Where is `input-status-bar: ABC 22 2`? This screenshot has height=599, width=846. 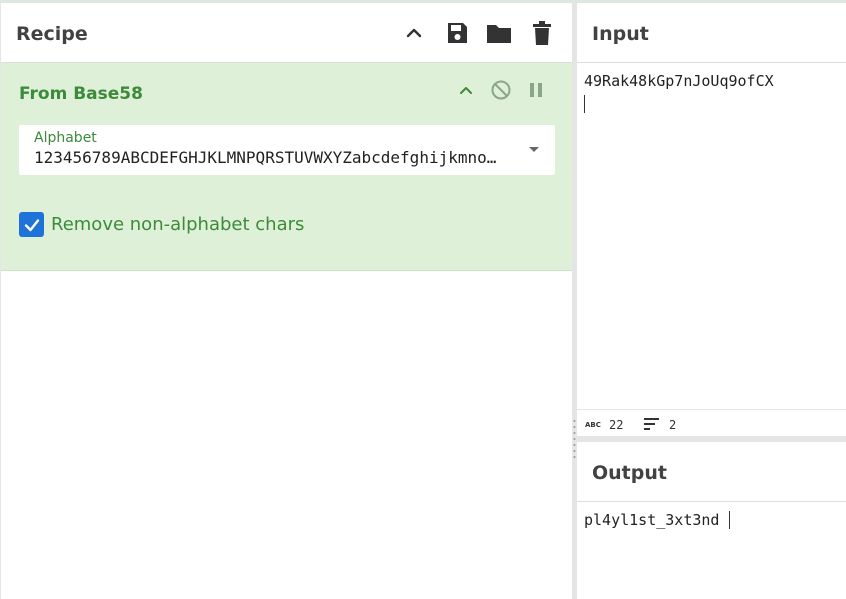 input-status-bar: ABC 22 2 is located at coordinates (711, 423).